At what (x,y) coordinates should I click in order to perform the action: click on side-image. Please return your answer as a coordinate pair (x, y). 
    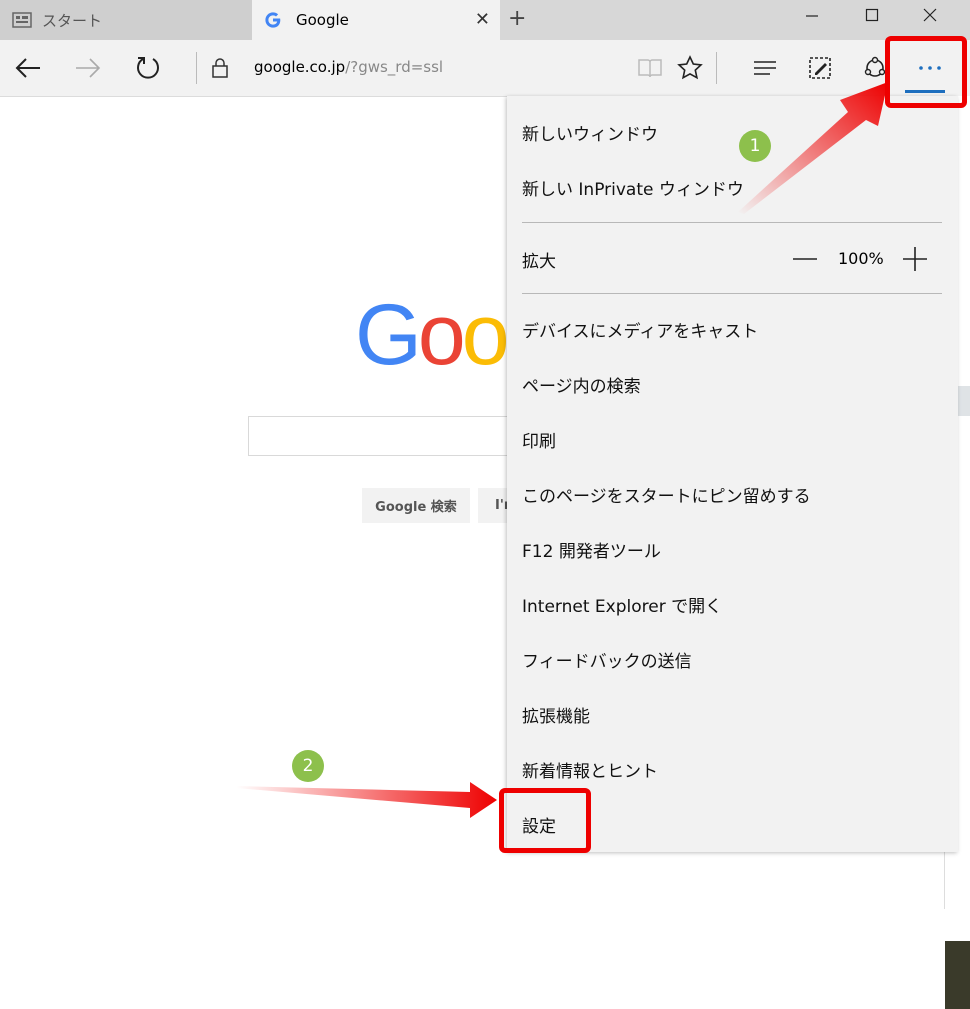
    Looking at the image, I should click on (957, 975).